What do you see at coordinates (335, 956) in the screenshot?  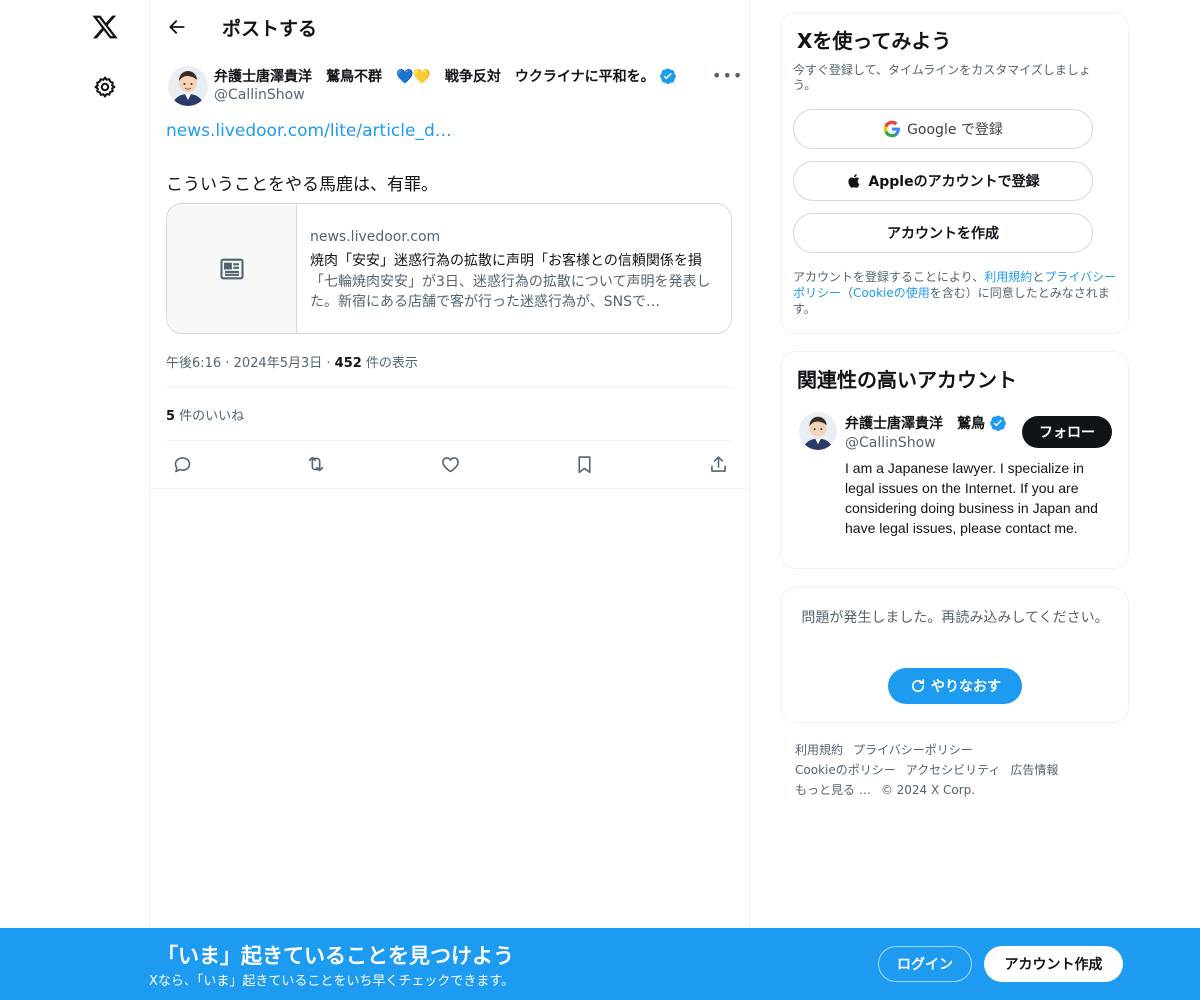 I see `bottom-bar-title: 「いま」起きていることを見つけよう` at bounding box center [335, 956].